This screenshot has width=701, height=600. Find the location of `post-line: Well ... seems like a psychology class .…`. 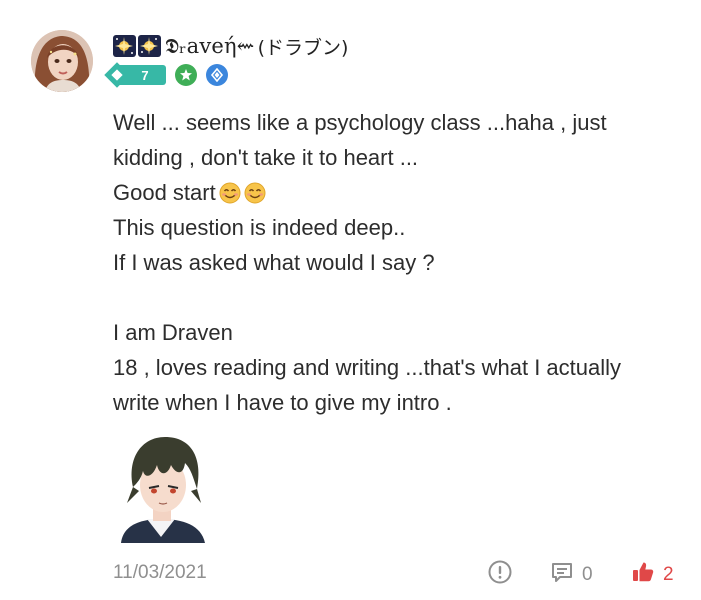

post-line: Well ... seems like a psychology class .… is located at coordinates (360, 122).